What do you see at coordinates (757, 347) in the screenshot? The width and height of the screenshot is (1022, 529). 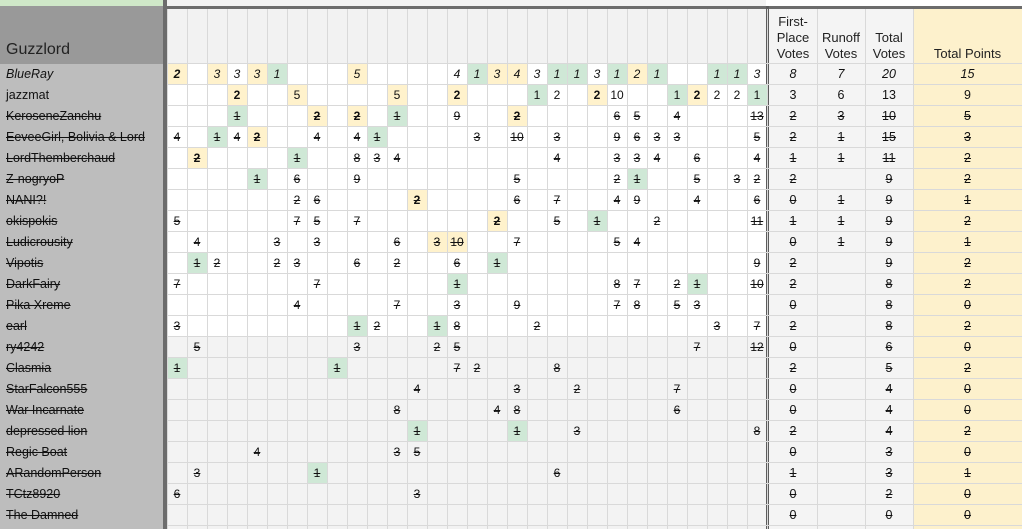 I see `vote-cell: 12` at bounding box center [757, 347].